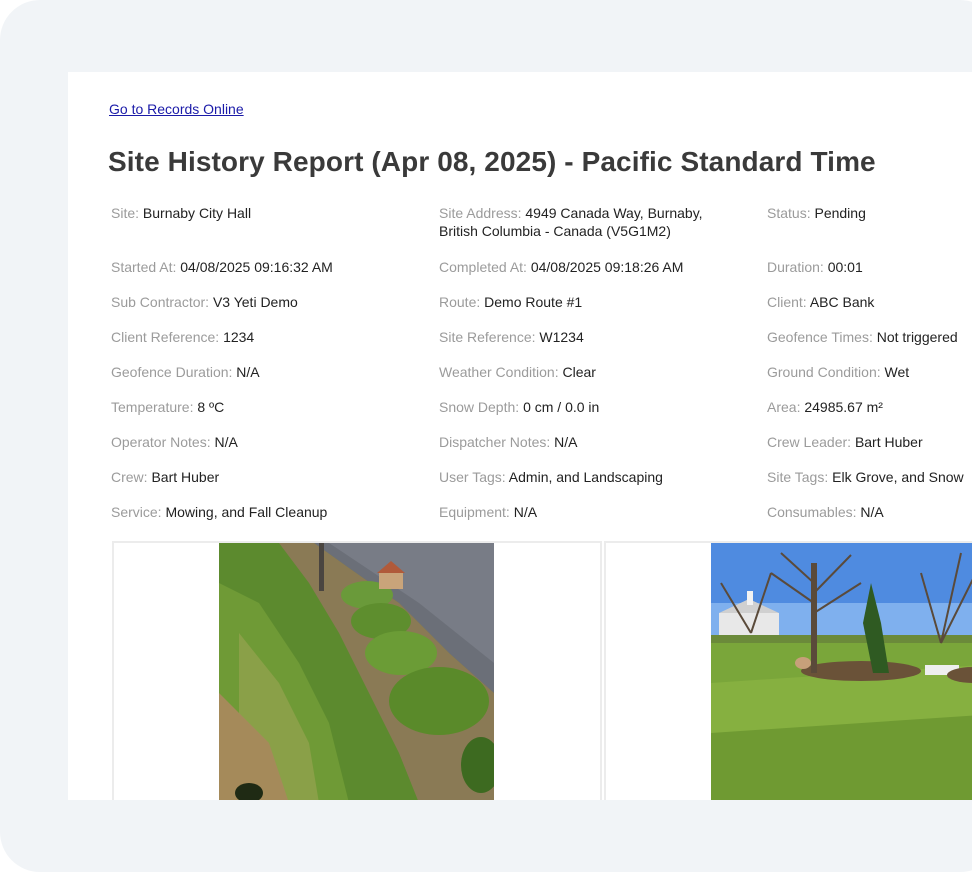 The height and width of the screenshot is (872, 972). I want to click on field-label: Geofence Duration:, so click(172, 372).